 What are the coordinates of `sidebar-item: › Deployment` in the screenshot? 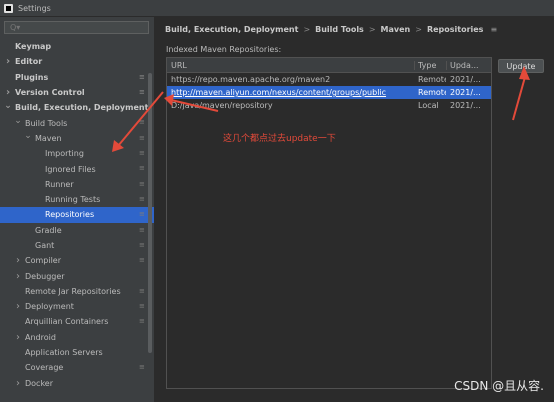 It's located at (77, 306).